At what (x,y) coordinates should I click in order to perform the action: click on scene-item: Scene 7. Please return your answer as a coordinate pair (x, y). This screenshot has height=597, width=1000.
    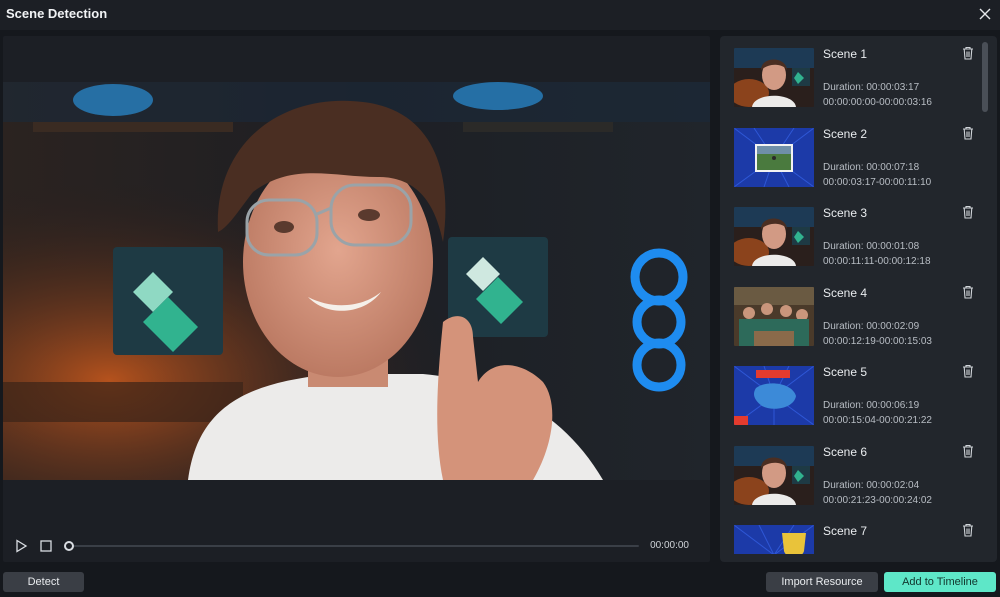
    Looking at the image, I should click on (850, 533).